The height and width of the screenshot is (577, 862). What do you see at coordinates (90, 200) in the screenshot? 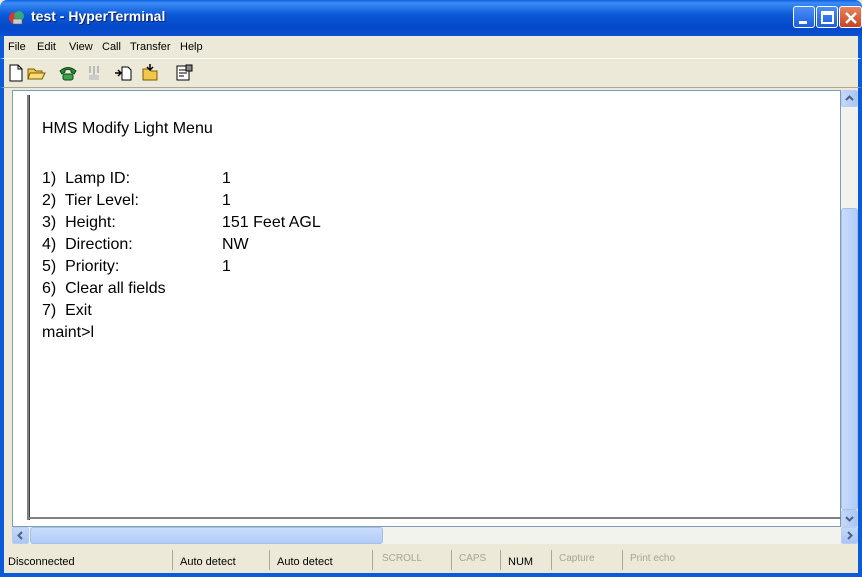
I see `menu-item-label: 2) Tier Level:` at bounding box center [90, 200].